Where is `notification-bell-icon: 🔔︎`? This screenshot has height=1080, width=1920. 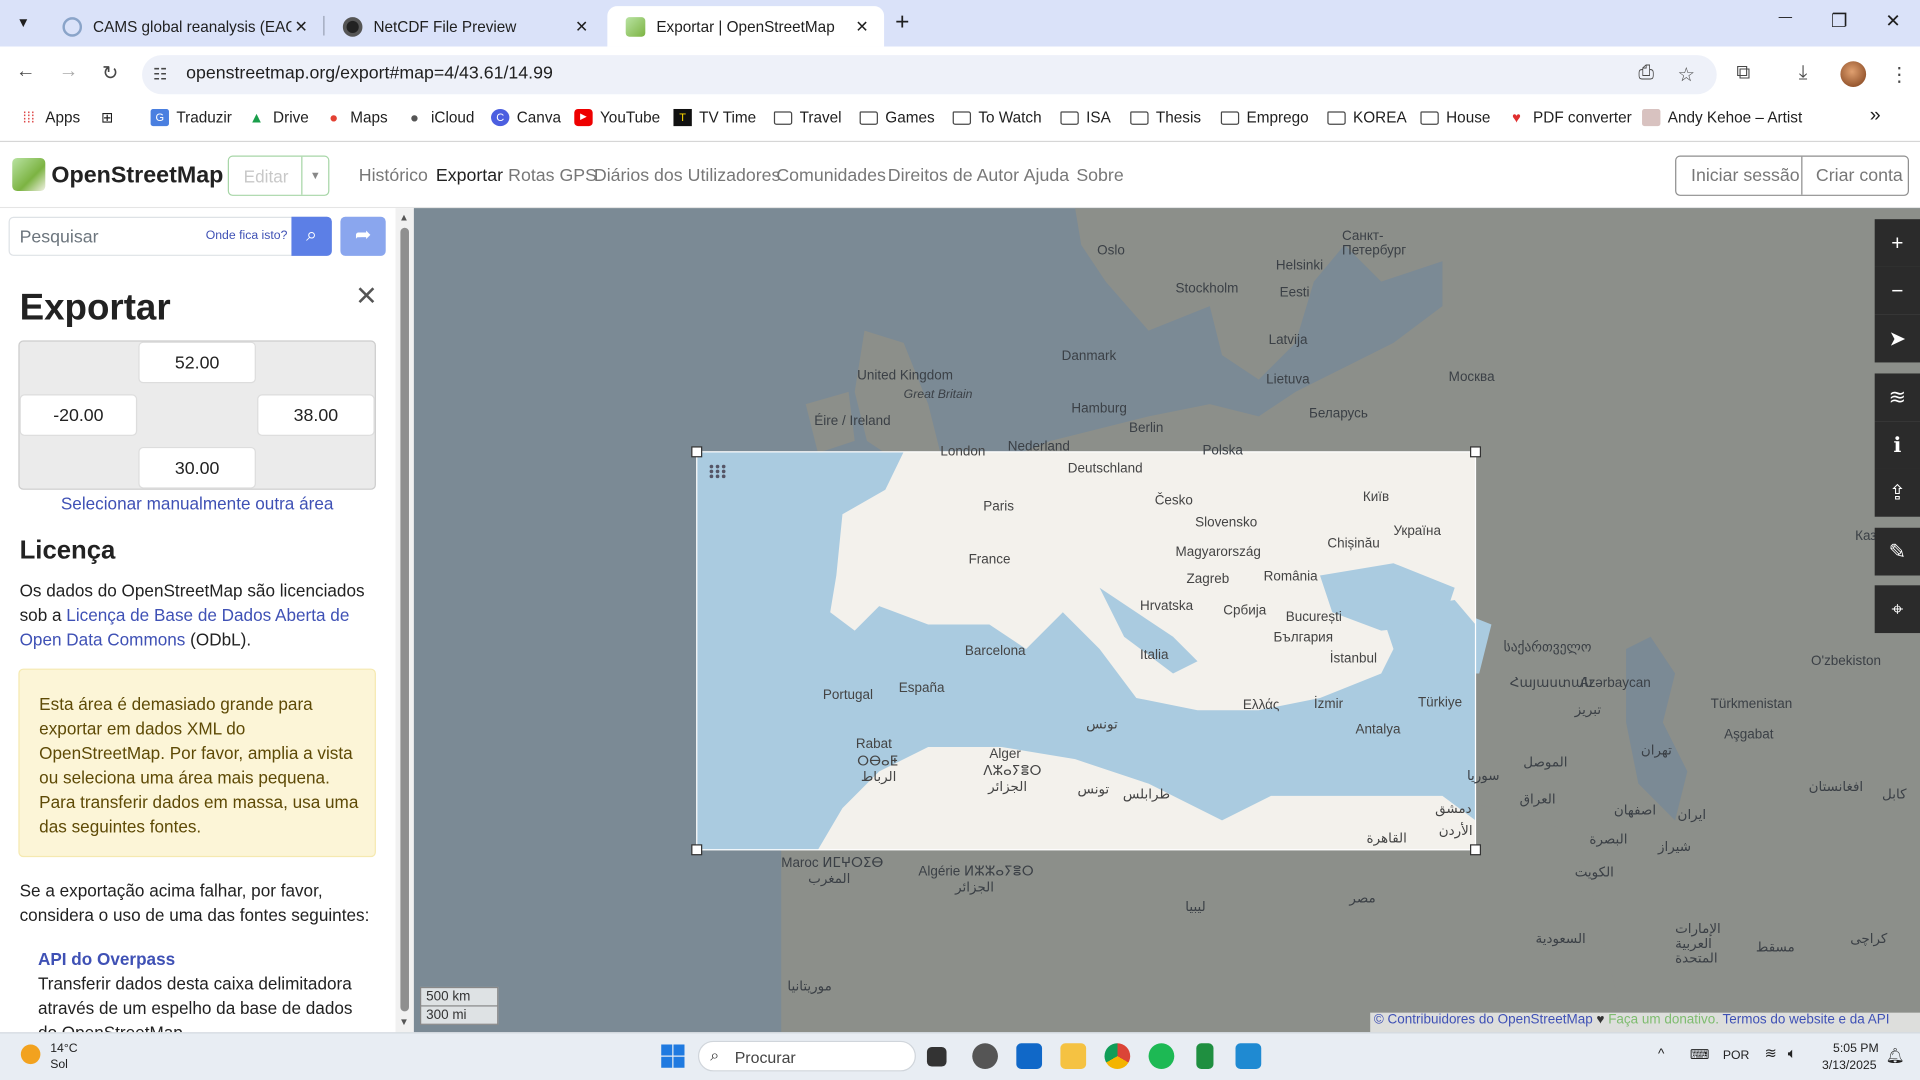 notification-bell-icon: 🔔︎ is located at coordinates (1895, 1055).